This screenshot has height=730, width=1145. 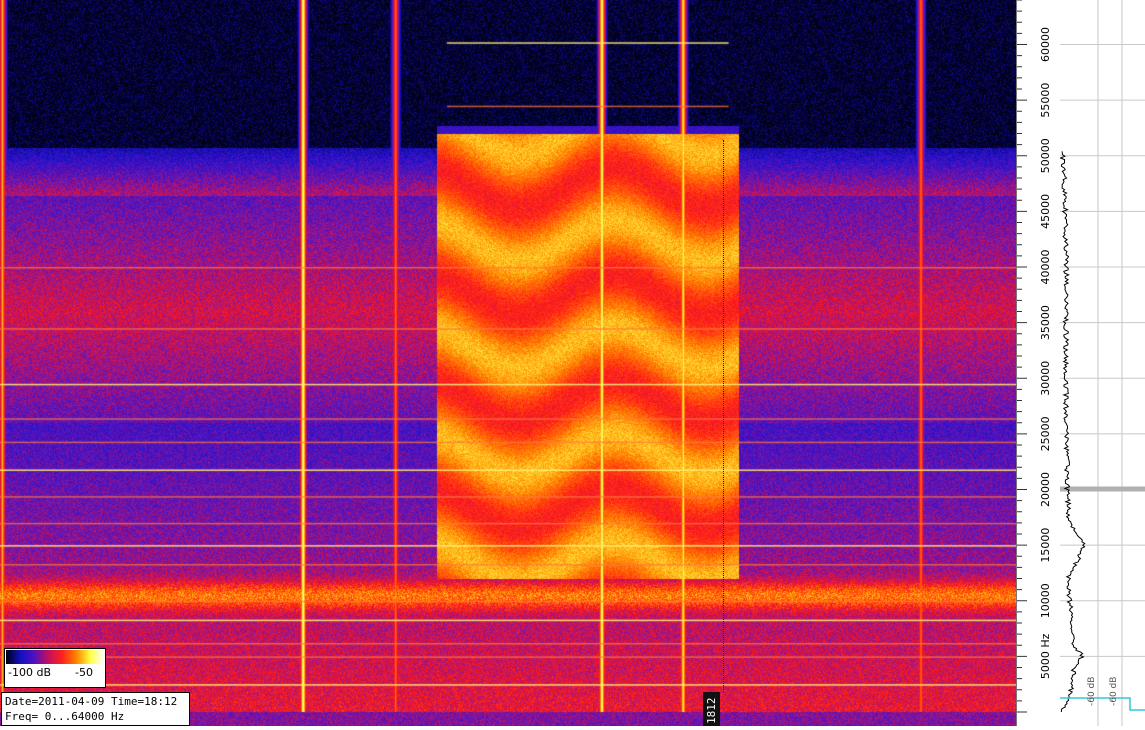 I want to click on spectrum-panel: -60 dB -60 dB, so click(x=1102, y=363).